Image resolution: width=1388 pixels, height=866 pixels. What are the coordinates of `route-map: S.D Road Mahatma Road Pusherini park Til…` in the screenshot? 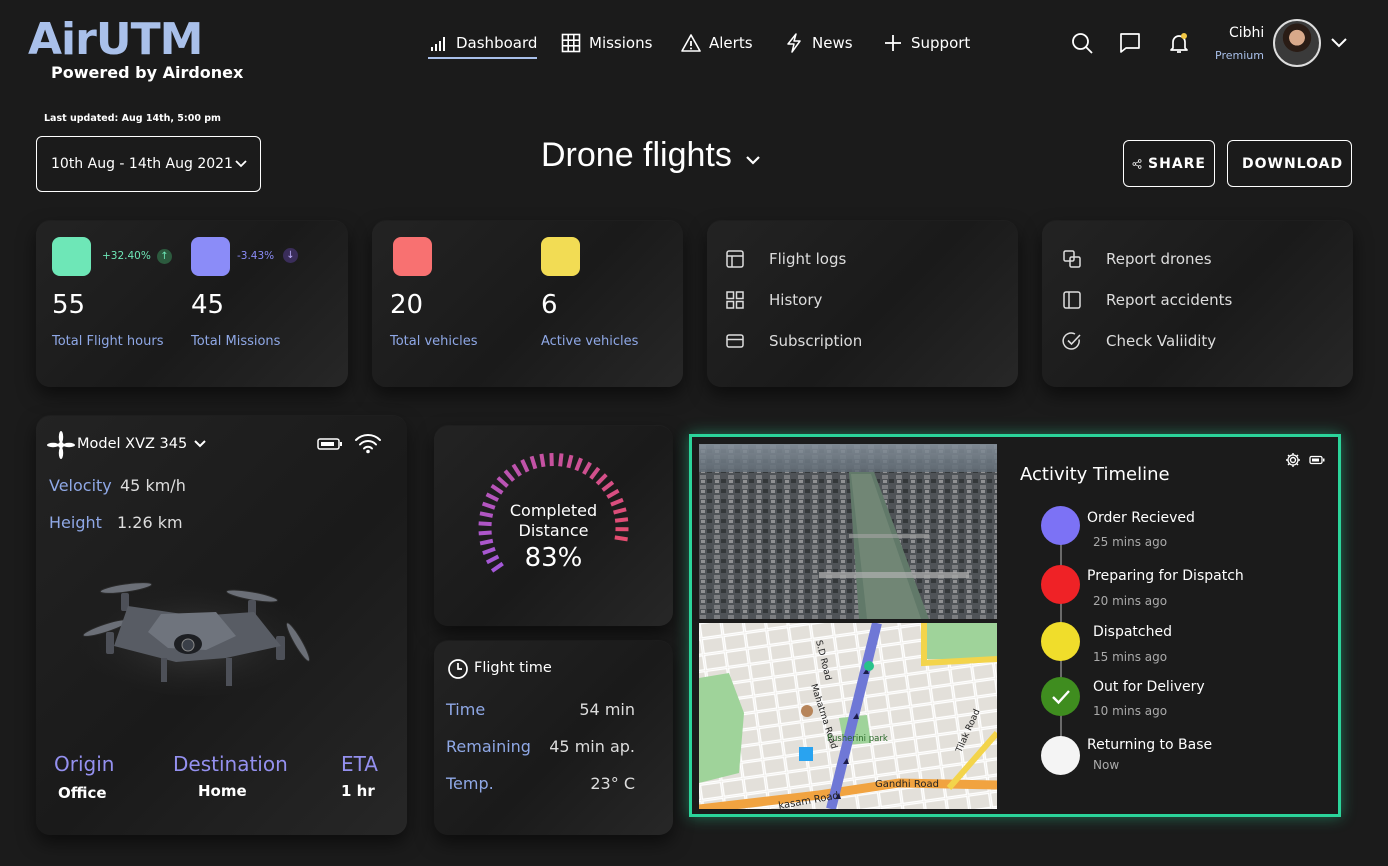 It's located at (848, 716).